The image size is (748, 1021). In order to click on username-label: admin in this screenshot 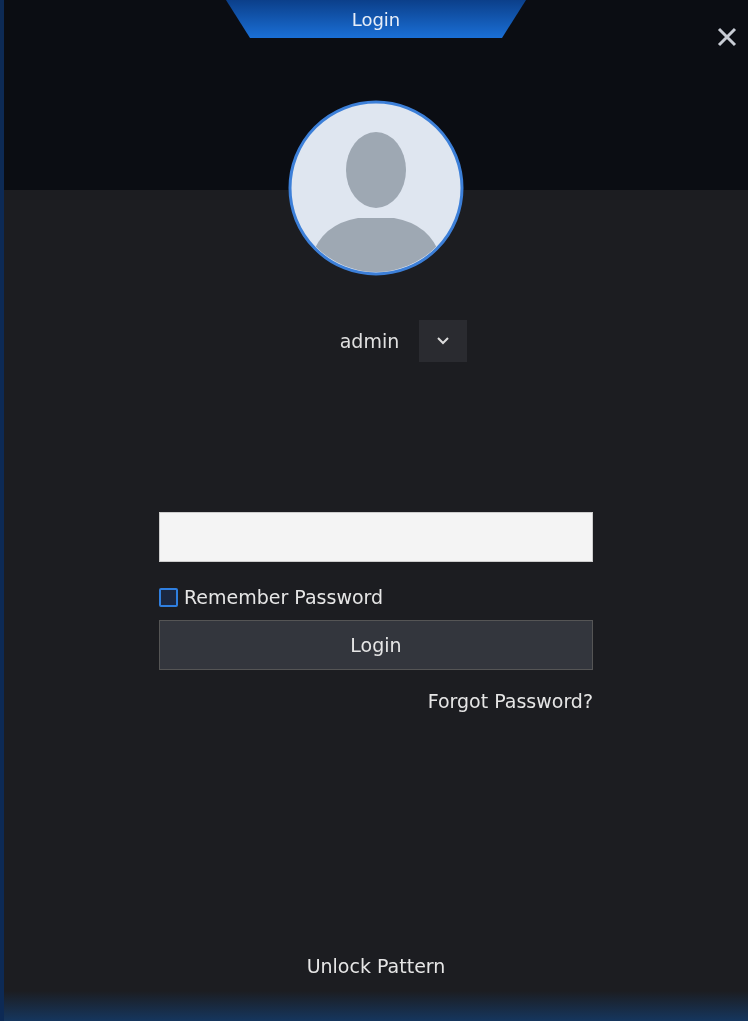, I will do `click(369, 341)`.